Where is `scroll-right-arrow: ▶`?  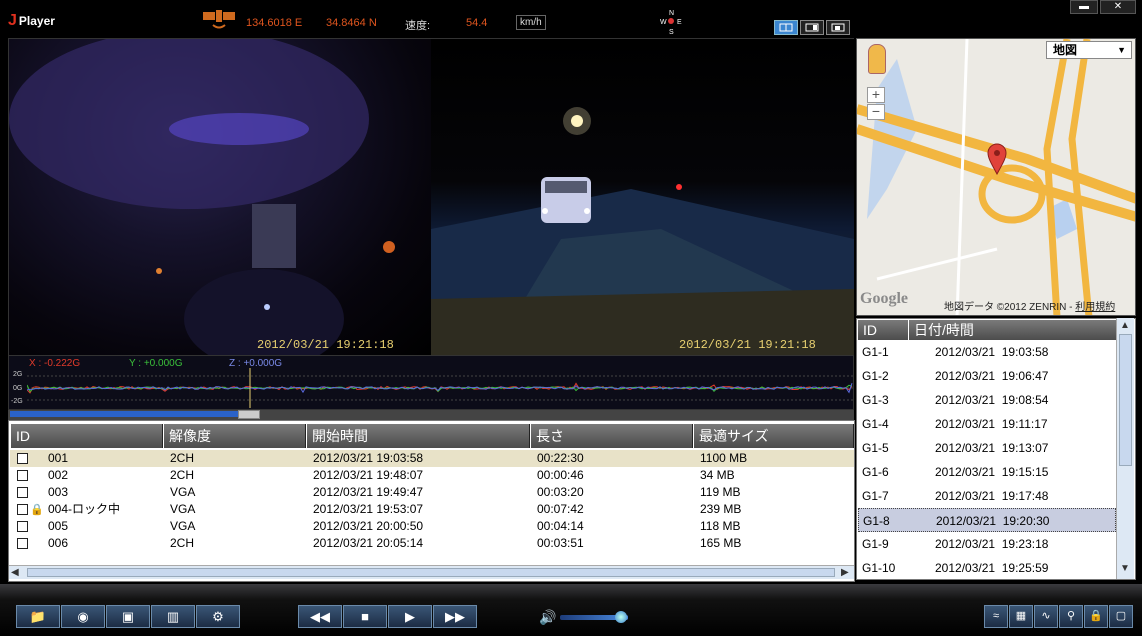
scroll-right-arrow: ▶ is located at coordinates (845, 572).